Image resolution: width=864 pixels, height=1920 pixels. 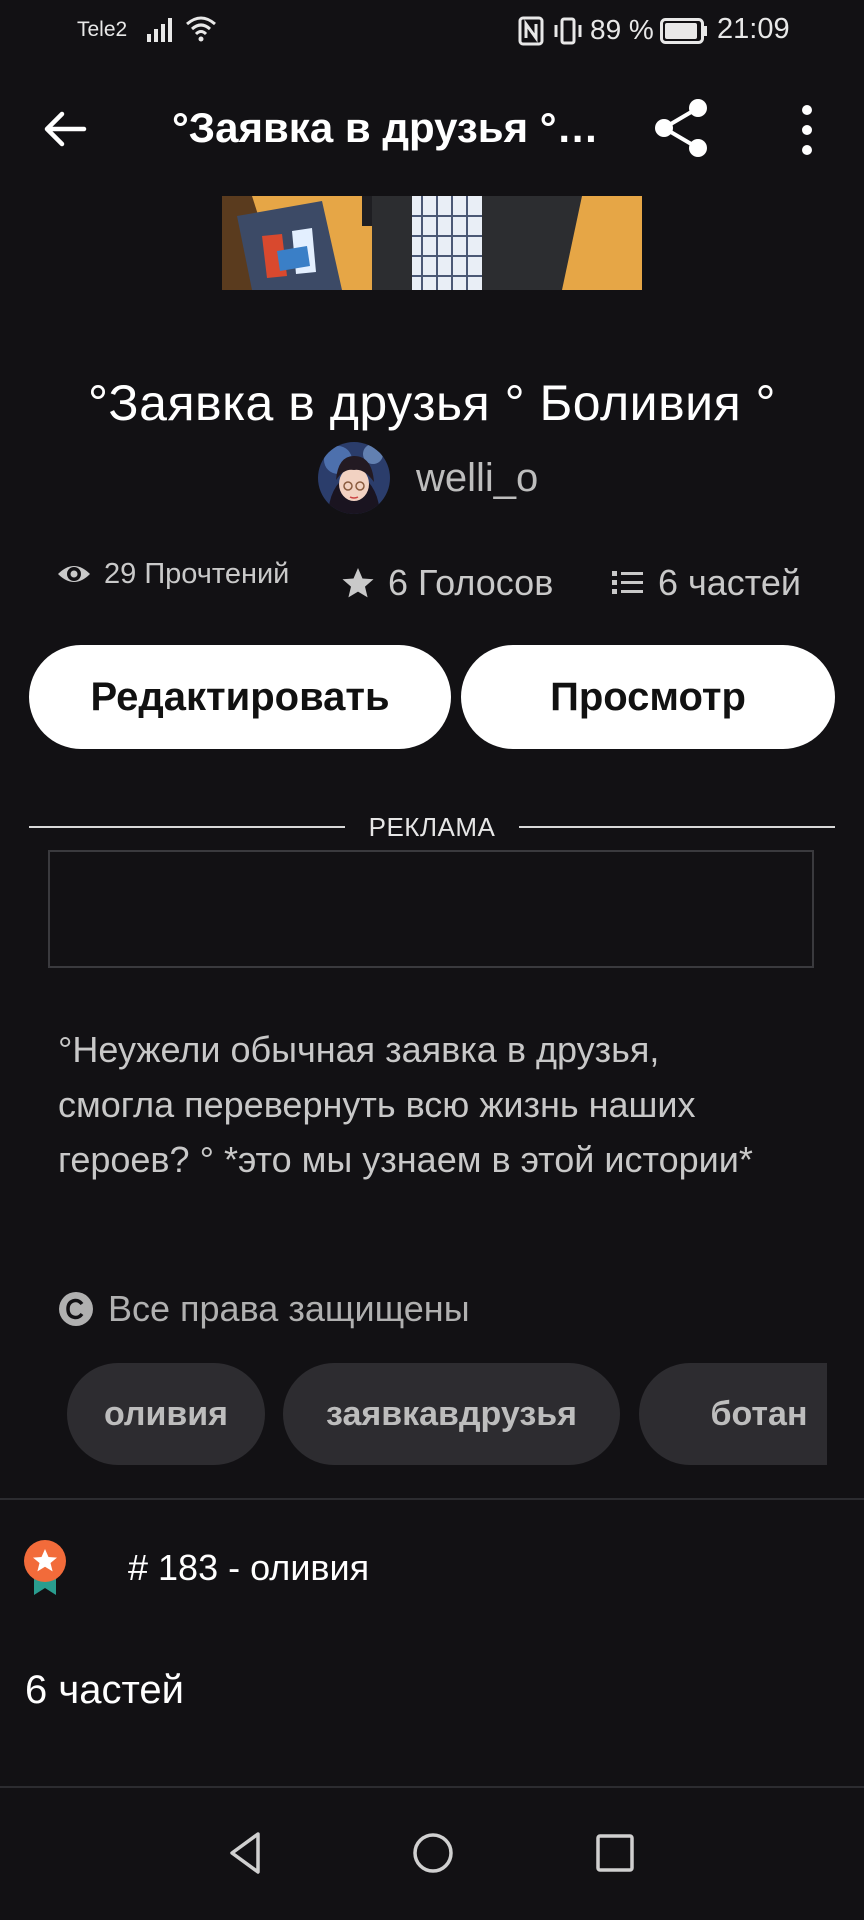 I want to click on votes-count: 6 Голосов, so click(x=446, y=583).